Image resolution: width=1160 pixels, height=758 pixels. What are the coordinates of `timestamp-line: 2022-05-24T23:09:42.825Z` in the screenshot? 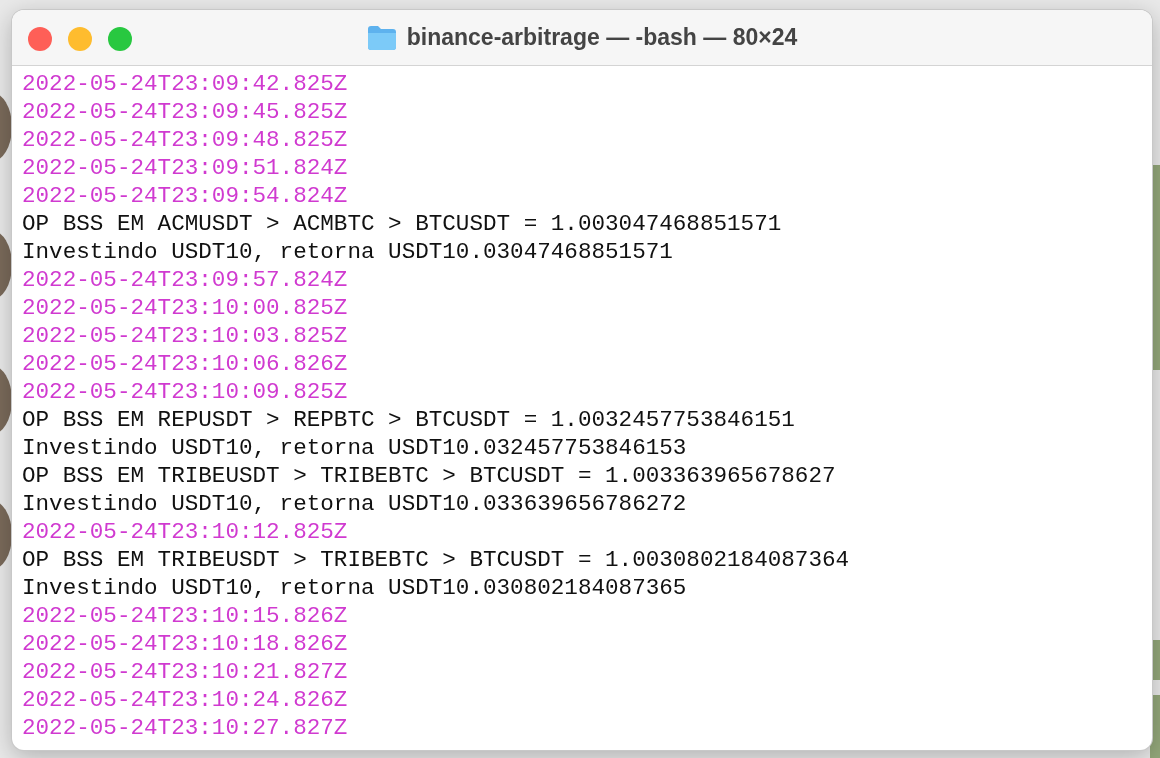 It's located at (185, 84).